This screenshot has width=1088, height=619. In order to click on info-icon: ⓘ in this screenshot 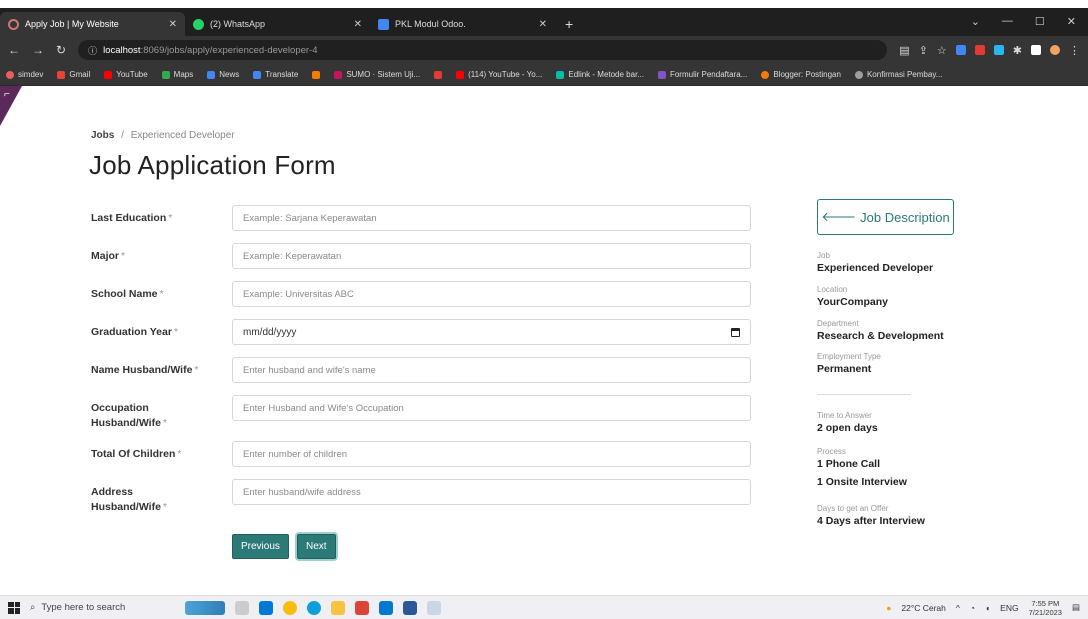, I will do `click(92, 50)`.